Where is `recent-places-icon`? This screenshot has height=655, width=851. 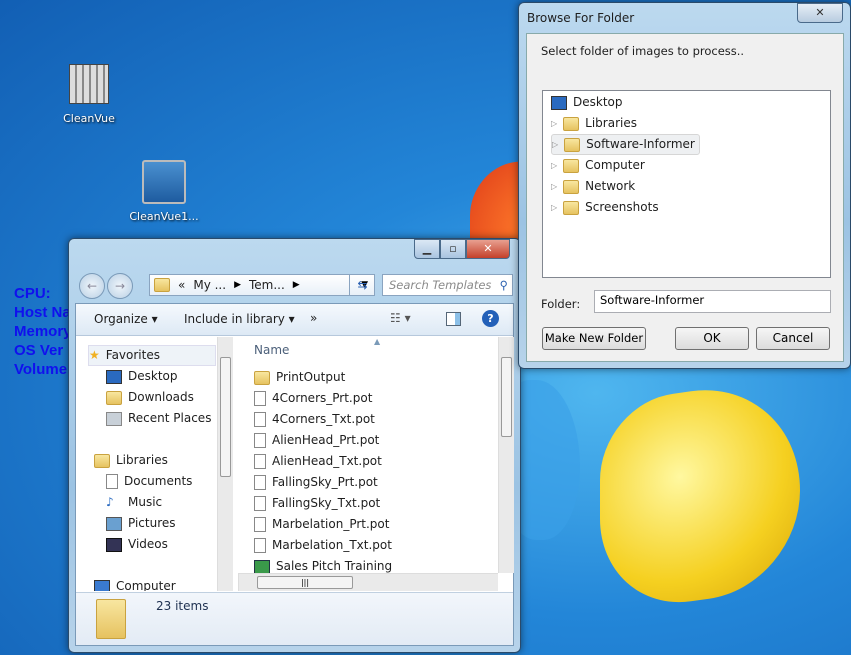 recent-places-icon is located at coordinates (114, 418).